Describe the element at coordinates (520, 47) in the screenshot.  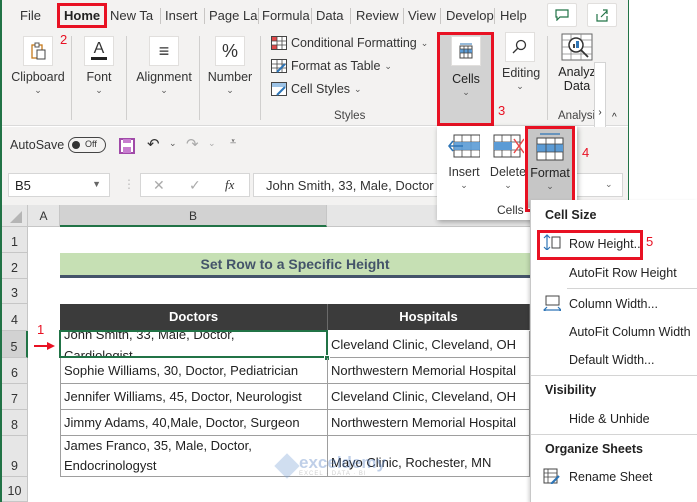
I see `search-icon` at that location.